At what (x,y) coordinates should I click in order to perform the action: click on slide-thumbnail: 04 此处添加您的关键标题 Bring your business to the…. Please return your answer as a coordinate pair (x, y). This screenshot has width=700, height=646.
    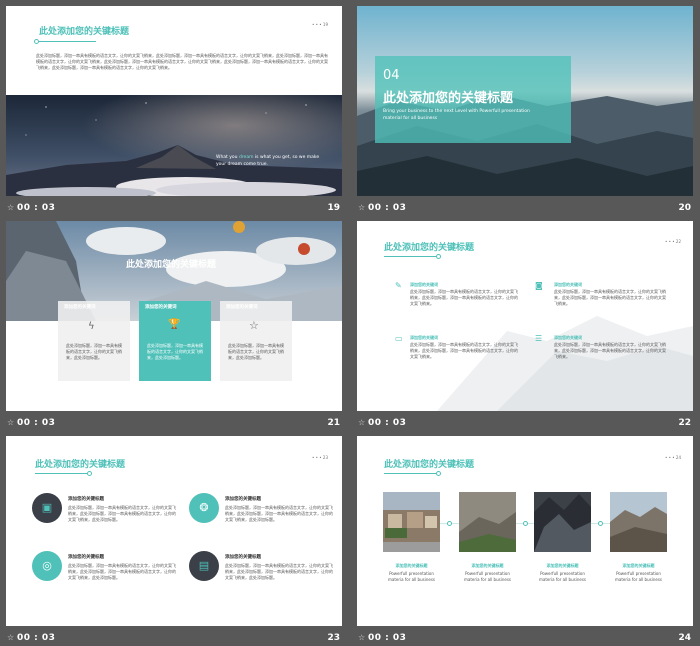
    Looking at the image, I should click on (525, 101).